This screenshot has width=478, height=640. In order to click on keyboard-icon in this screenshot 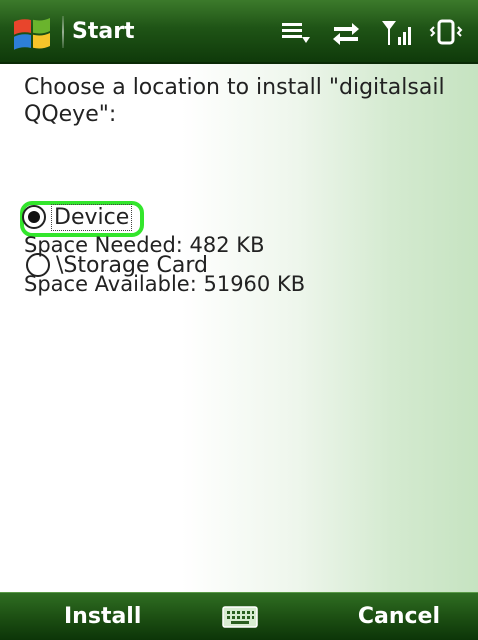, I will do `click(240, 617)`.